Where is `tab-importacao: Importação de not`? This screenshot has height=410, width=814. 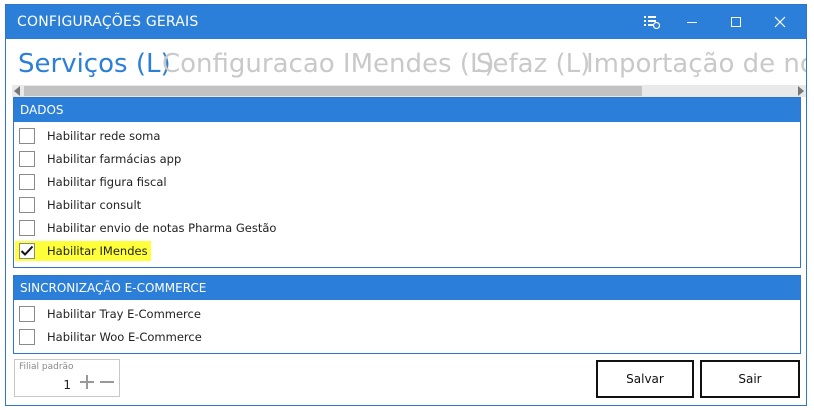 tab-importacao: Importação de not is located at coordinates (696, 64).